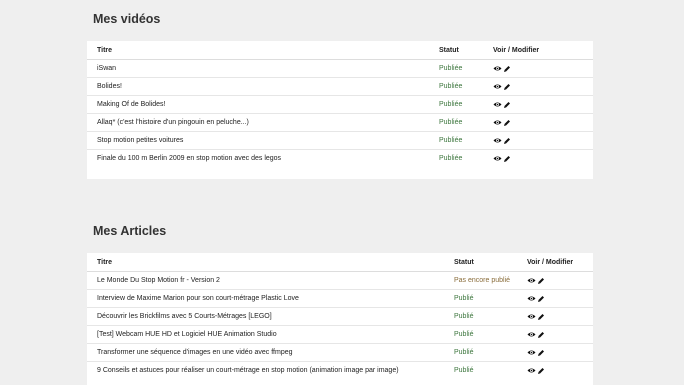 The height and width of the screenshot is (385, 684). What do you see at coordinates (482, 280) in the screenshot?
I see `status-badge: Pas encore publié` at bounding box center [482, 280].